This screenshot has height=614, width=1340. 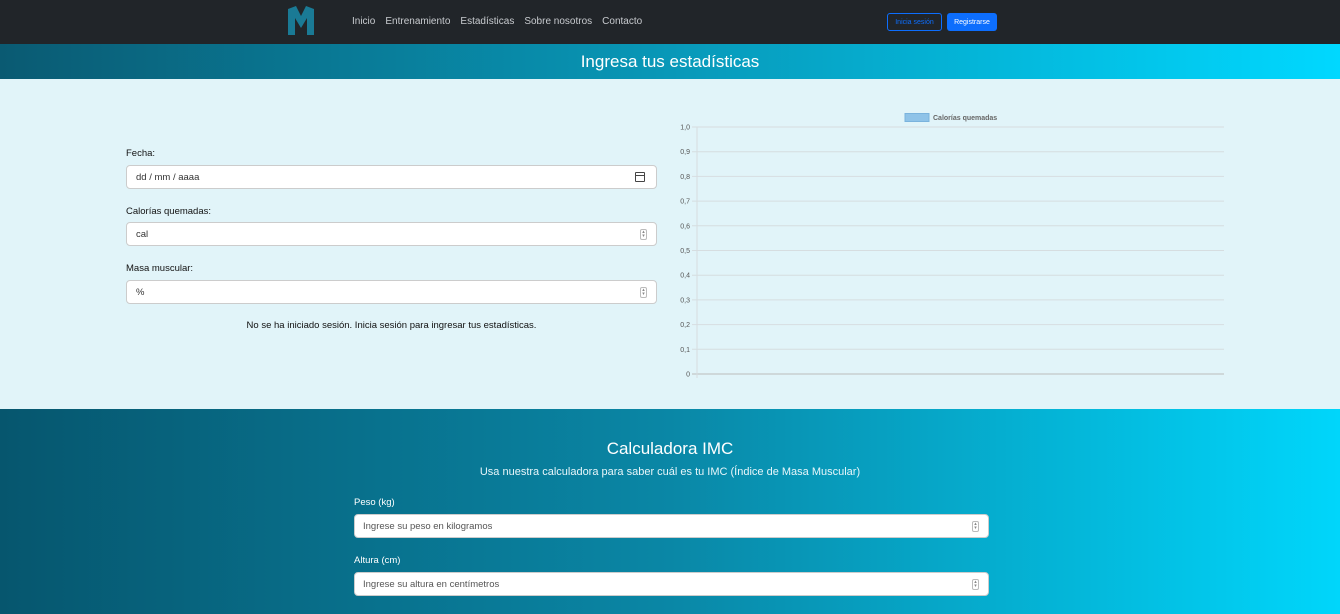 I want to click on logo-icon, so click(x=301, y=21).